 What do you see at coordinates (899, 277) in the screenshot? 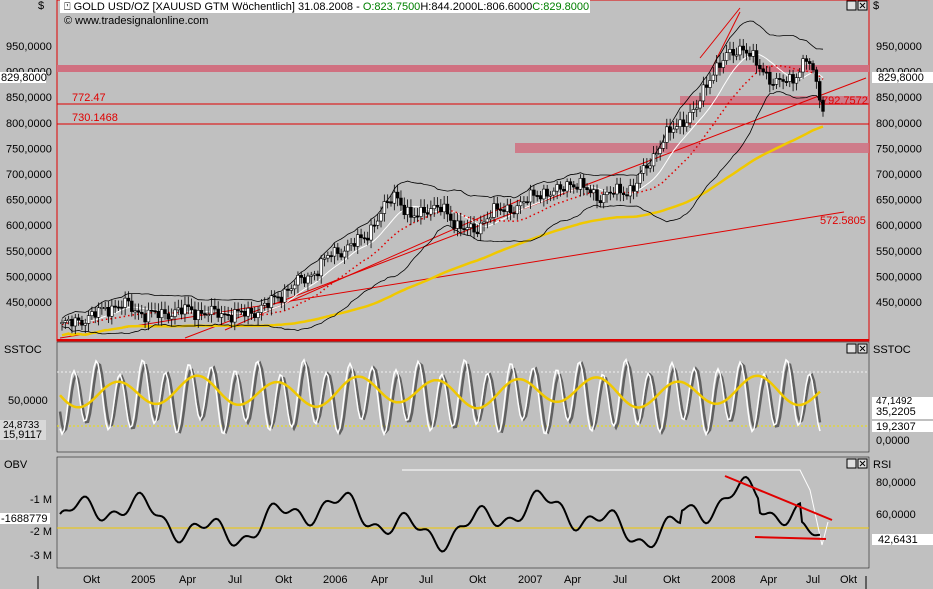
I see `y-tick-right: 500,0000` at bounding box center [899, 277].